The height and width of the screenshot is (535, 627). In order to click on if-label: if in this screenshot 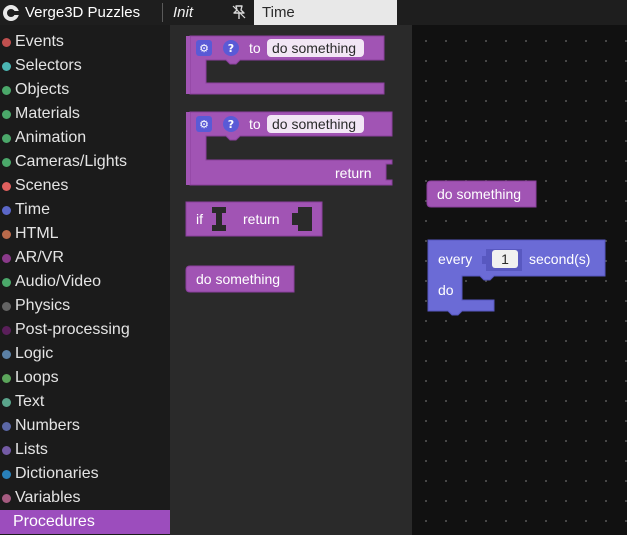, I will do `click(199, 219)`.